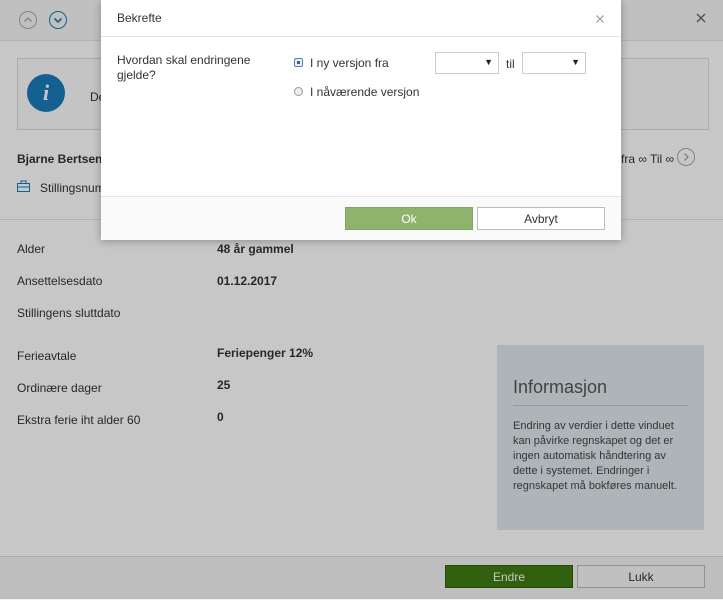 This screenshot has height=600, width=723. What do you see at coordinates (554, 63) in the screenshot?
I see `to-version-select: ▼` at bounding box center [554, 63].